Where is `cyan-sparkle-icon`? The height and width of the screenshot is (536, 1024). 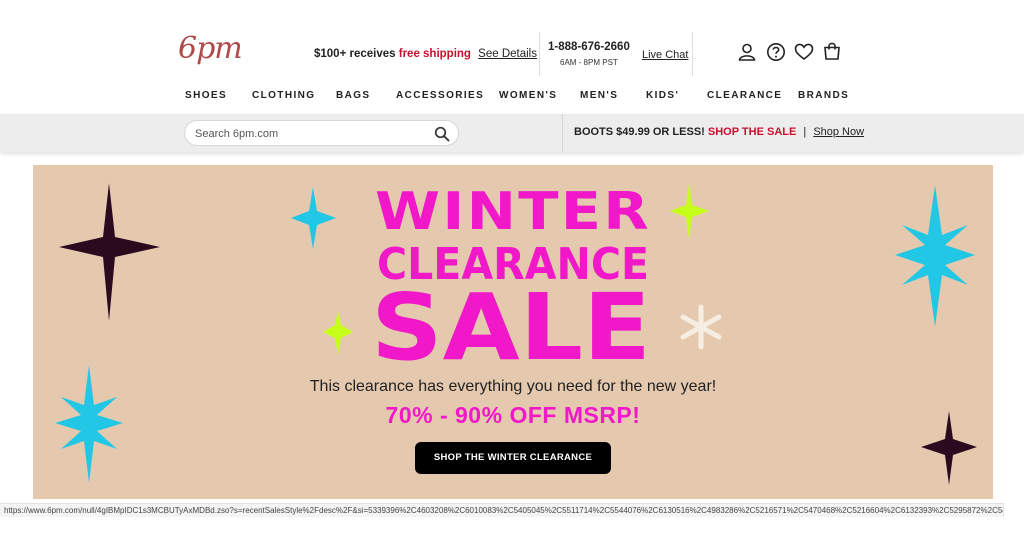
cyan-sparkle-icon is located at coordinates (313, 218).